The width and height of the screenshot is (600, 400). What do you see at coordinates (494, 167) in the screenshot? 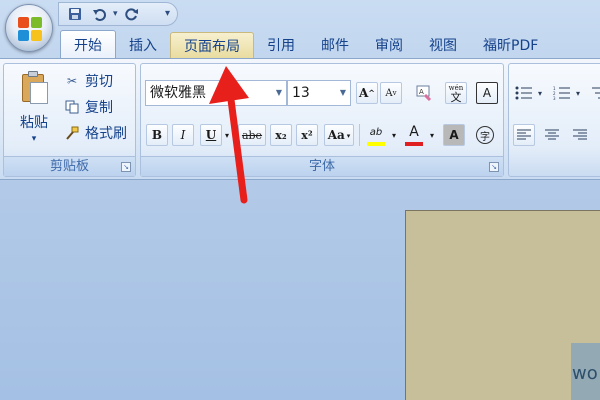
I see `font-dialog-launcher-icon: ↘` at bounding box center [494, 167].